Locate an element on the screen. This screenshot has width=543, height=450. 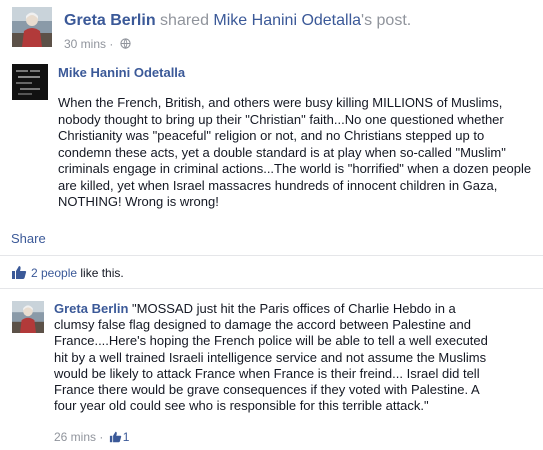
sharer-avatar is located at coordinates (32, 27).